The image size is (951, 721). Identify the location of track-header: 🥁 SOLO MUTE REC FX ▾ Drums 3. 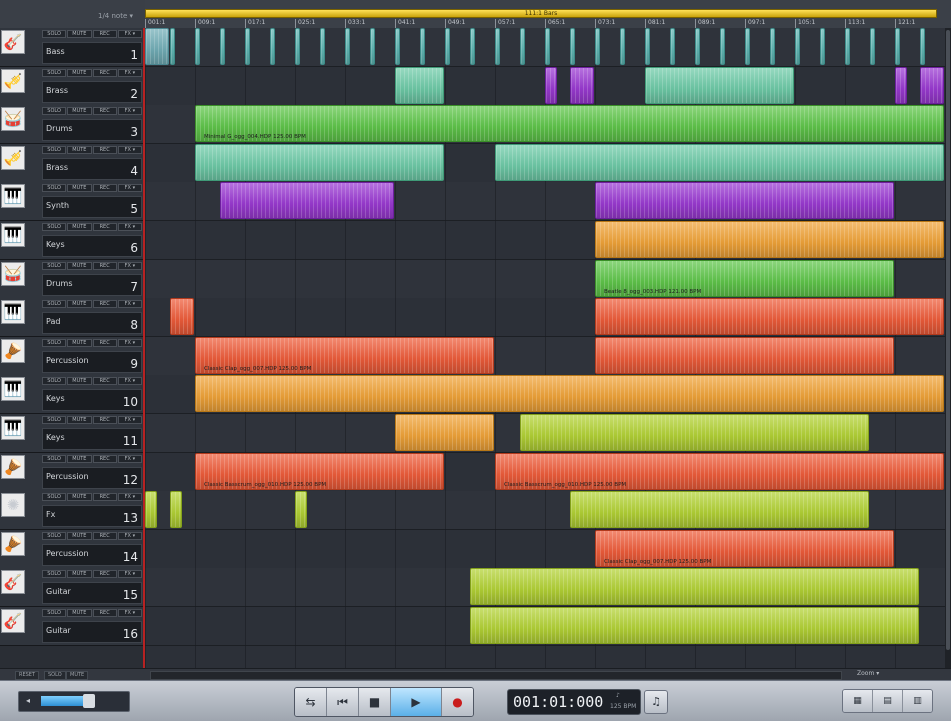
(71, 125).